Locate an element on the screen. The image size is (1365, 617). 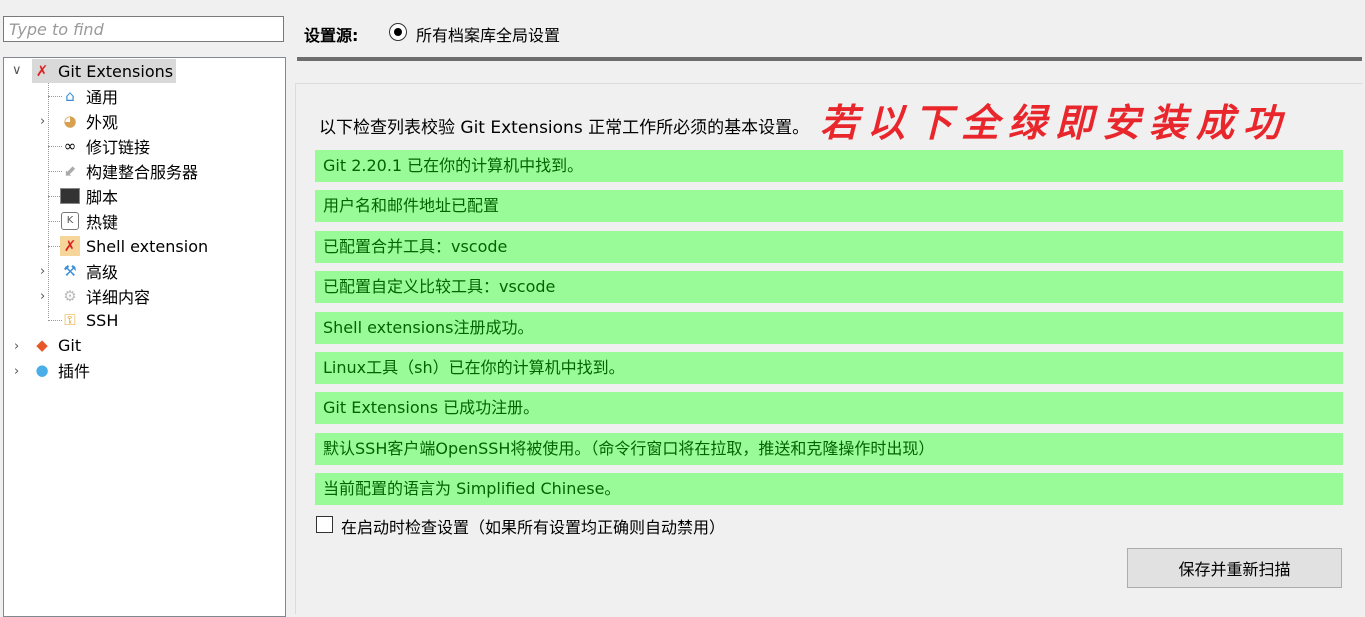
tree-item-shell-extension: ✗ Shell extension is located at coordinates (134, 246).